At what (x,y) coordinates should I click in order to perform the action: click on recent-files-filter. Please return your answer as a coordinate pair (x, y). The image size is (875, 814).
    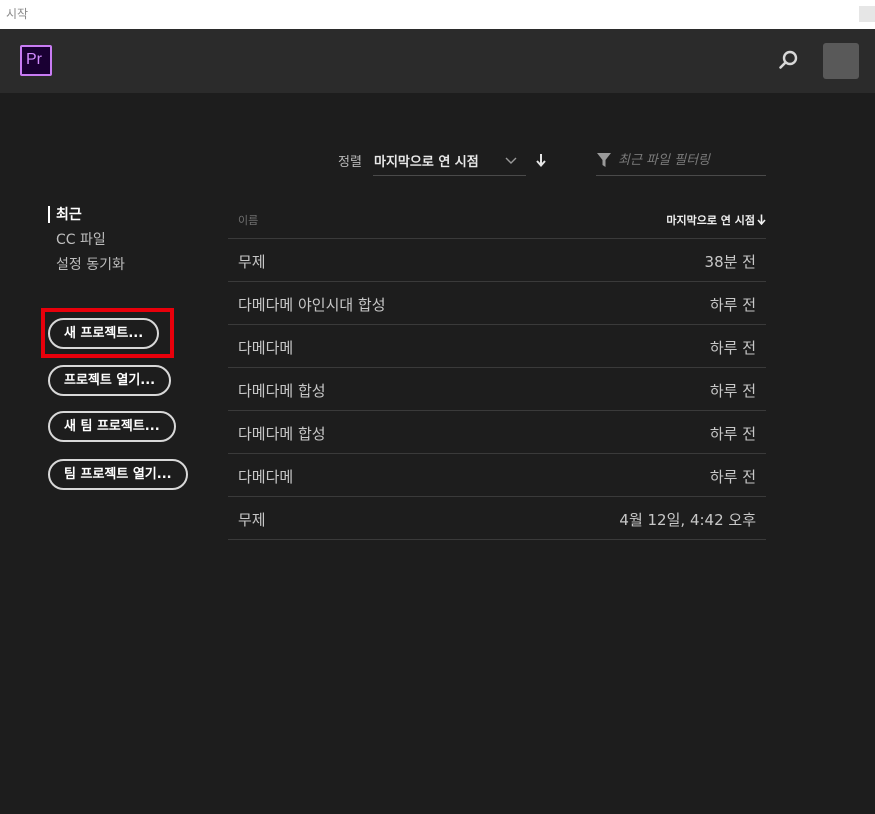
    Looking at the image, I should click on (681, 162).